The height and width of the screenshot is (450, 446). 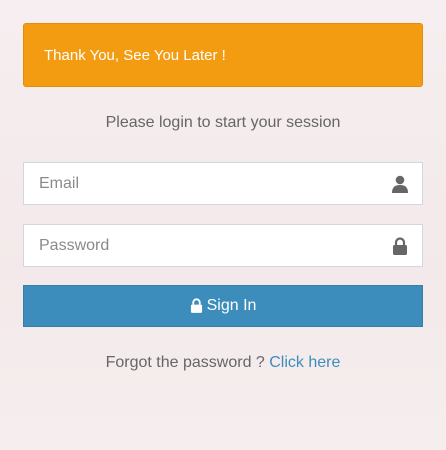 I want to click on logout-alert: Thank You, See You Later !, so click(x=223, y=55).